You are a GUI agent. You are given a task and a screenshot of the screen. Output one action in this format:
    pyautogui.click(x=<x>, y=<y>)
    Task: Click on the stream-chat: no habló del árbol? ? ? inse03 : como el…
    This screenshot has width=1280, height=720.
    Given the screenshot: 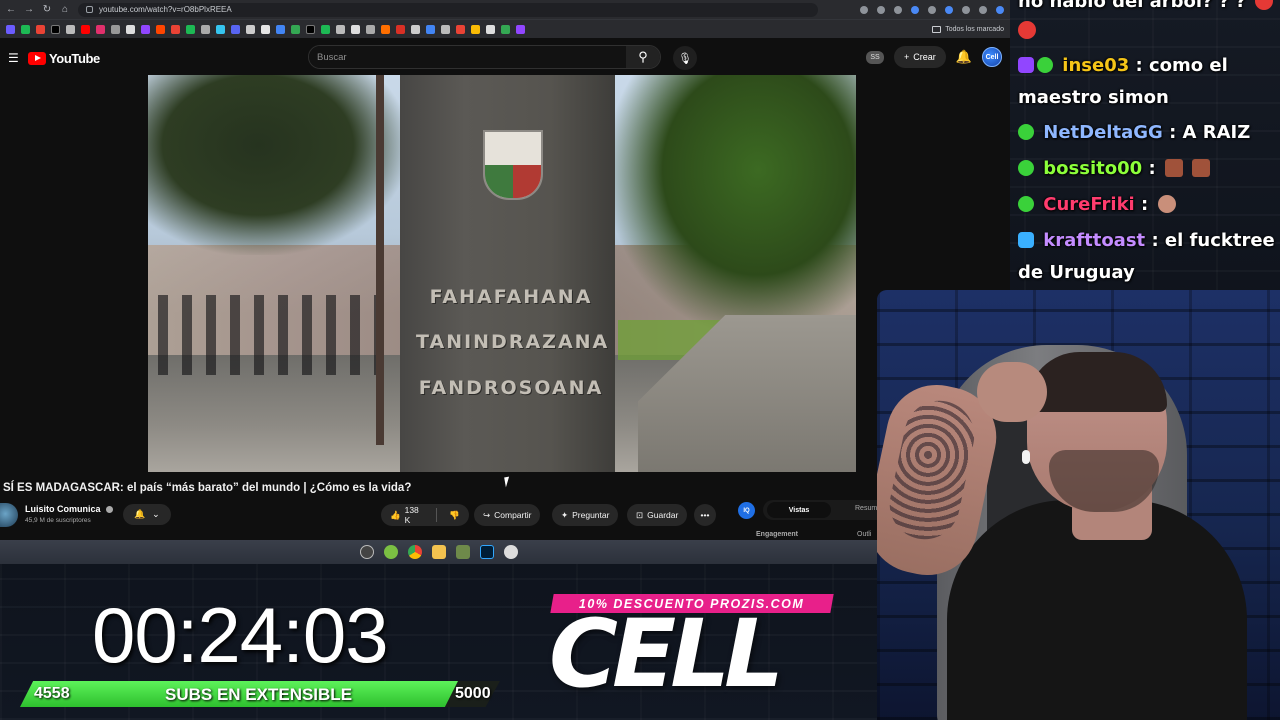 What is the action you would take?
    pyautogui.click(x=1146, y=145)
    